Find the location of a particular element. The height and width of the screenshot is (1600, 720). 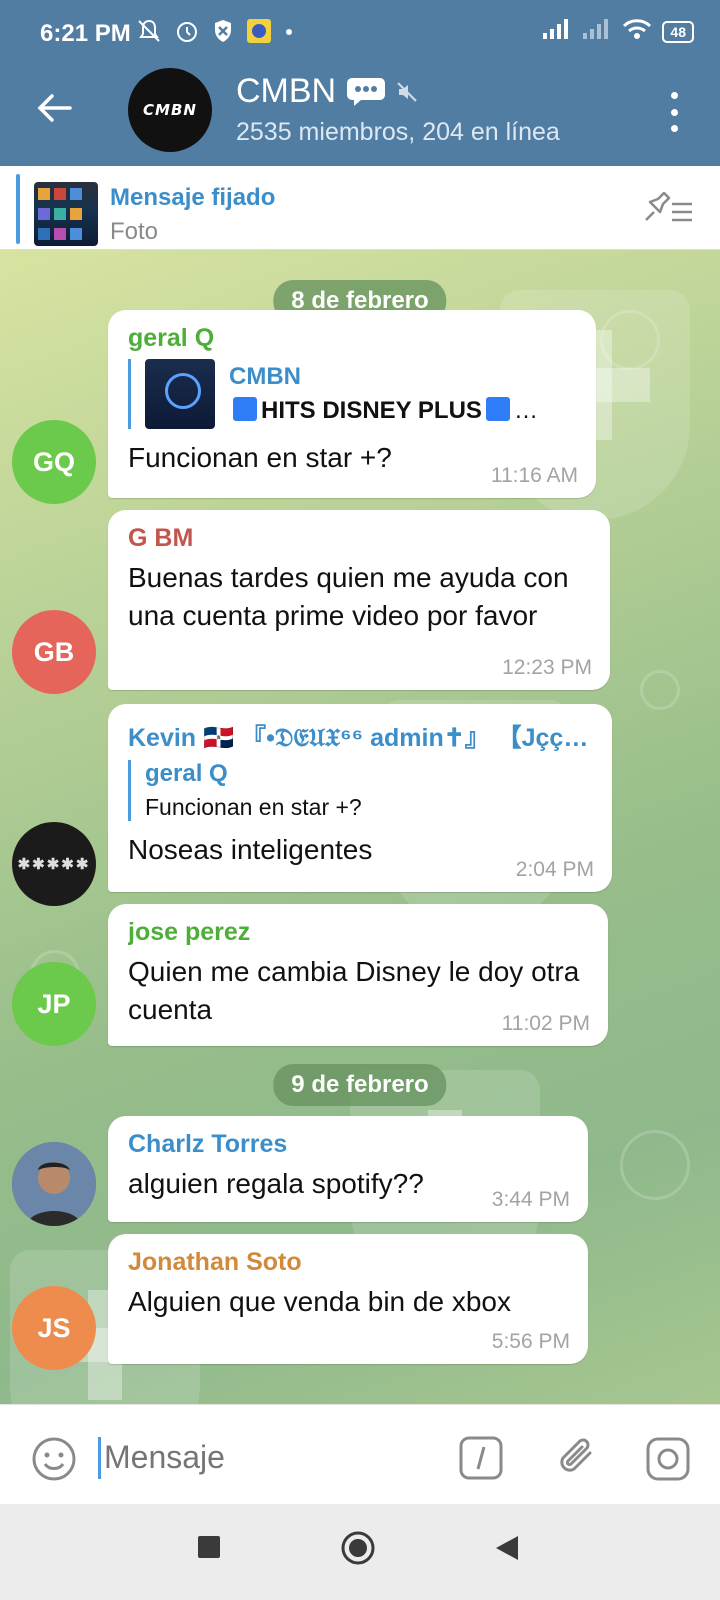

home-icon is located at coordinates (358, 1548).